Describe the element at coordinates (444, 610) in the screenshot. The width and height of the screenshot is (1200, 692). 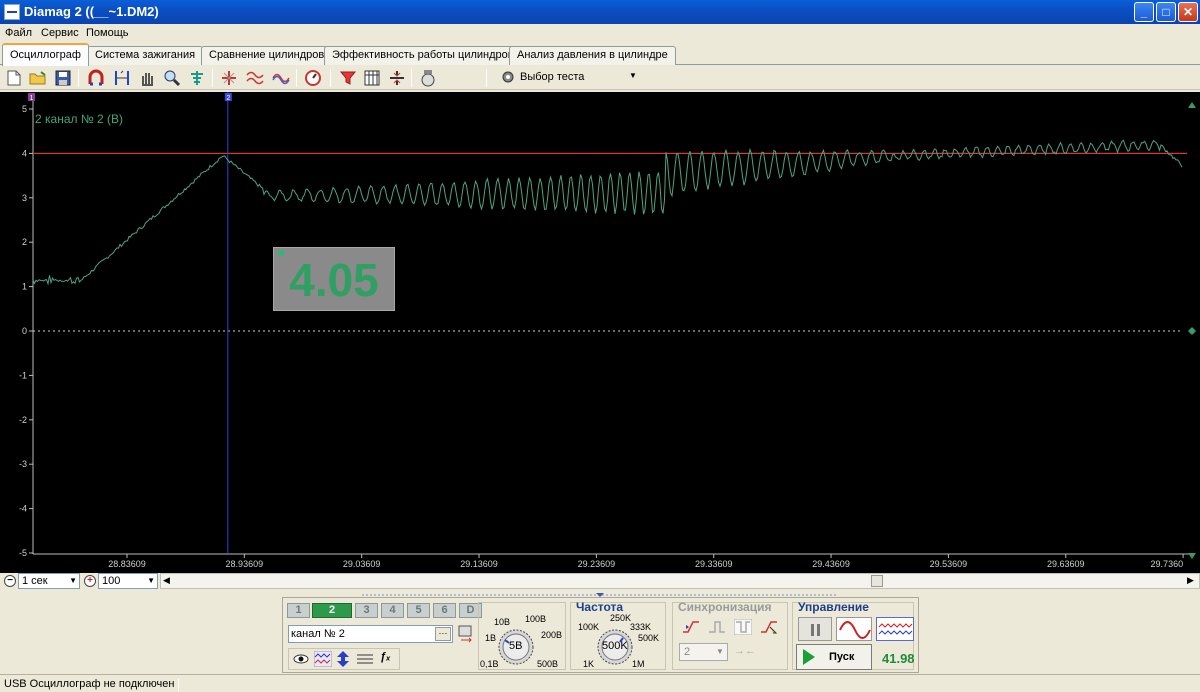
I see `channel-button-6: 6` at that location.